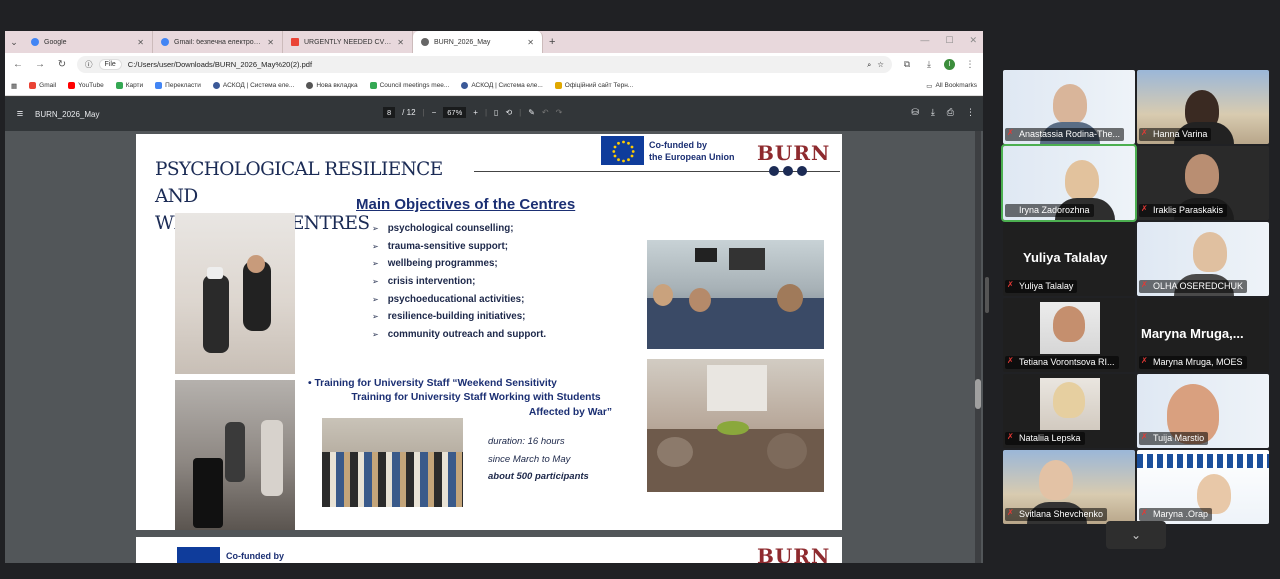 This screenshot has width=1280, height=579. Describe the element at coordinates (538, 476) in the screenshot. I see `participants-text: about 500 participants` at that location.